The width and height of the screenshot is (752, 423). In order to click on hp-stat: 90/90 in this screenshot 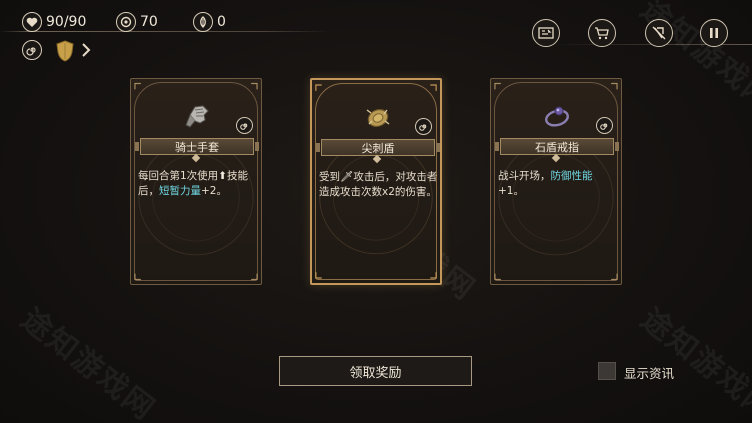, I will do `click(54, 22)`.